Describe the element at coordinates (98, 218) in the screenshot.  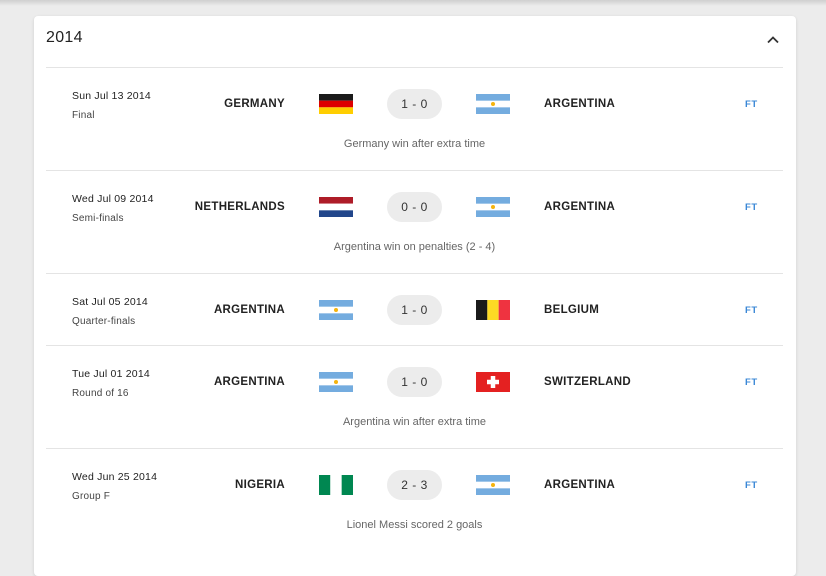
I see `match-stage: Semi-finals` at that location.